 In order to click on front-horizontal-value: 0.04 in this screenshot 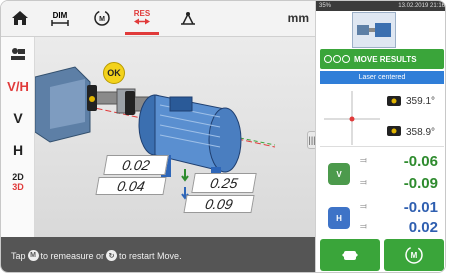, I will do `click(131, 186)`.